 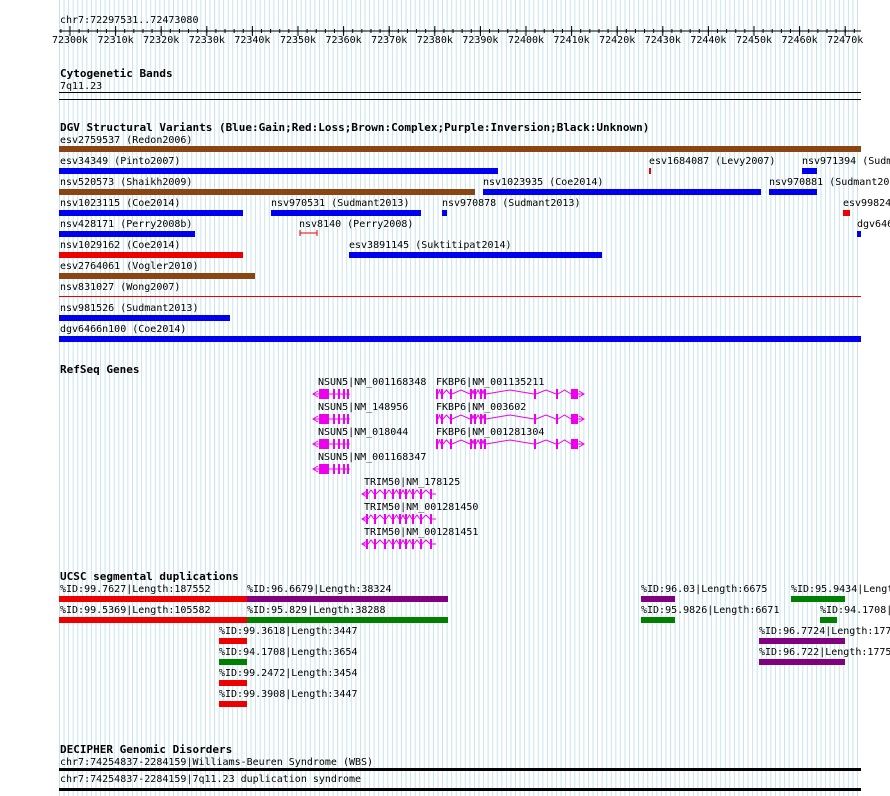 What do you see at coordinates (840, 589) in the screenshot?
I see `segdup-label: %ID:95.9434|Lengt` at bounding box center [840, 589].